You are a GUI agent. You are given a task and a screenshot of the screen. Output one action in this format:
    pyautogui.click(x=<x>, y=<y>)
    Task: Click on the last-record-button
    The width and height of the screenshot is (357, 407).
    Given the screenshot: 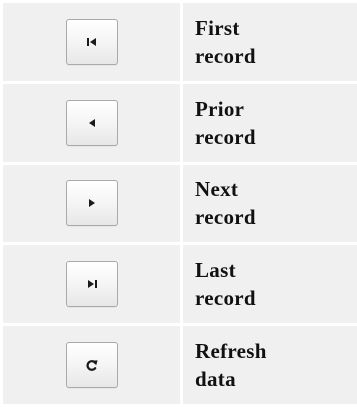 What is the action you would take?
    pyautogui.click(x=91, y=284)
    